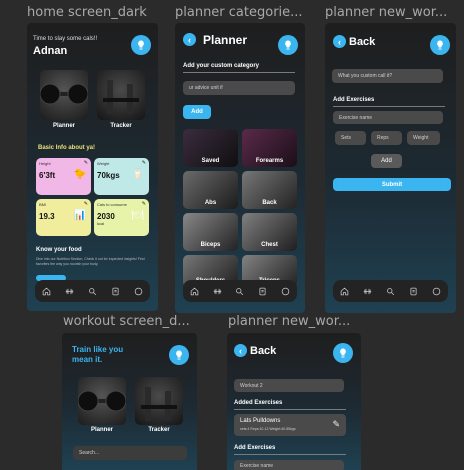 The height and width of the screenshot is (470, 464). What do you see at coordinates (63, 176) in the screenshot?
I see `height-card: Height 6'3ft 🐤 ✎` at bounding box center [63, 176].